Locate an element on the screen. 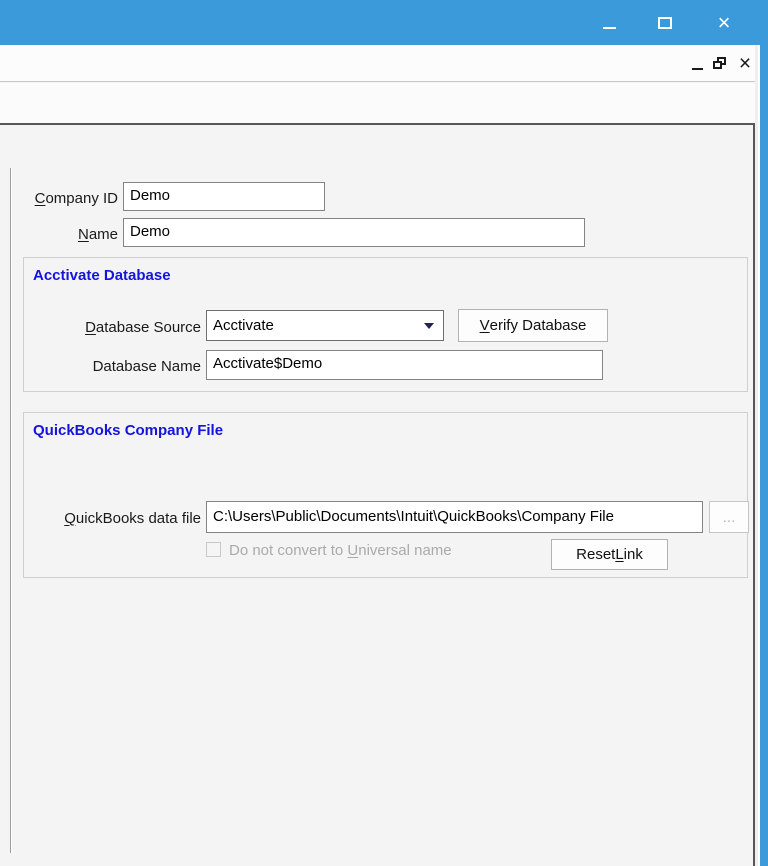  database-name-label: Database Name is located at coordinates (146, 366).